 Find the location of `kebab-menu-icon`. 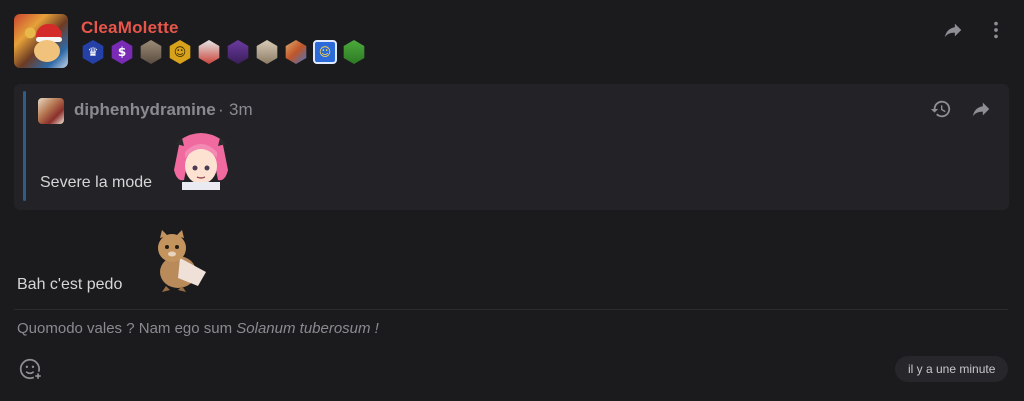

kebab-menu-icon is located at coordinates (996, 30).